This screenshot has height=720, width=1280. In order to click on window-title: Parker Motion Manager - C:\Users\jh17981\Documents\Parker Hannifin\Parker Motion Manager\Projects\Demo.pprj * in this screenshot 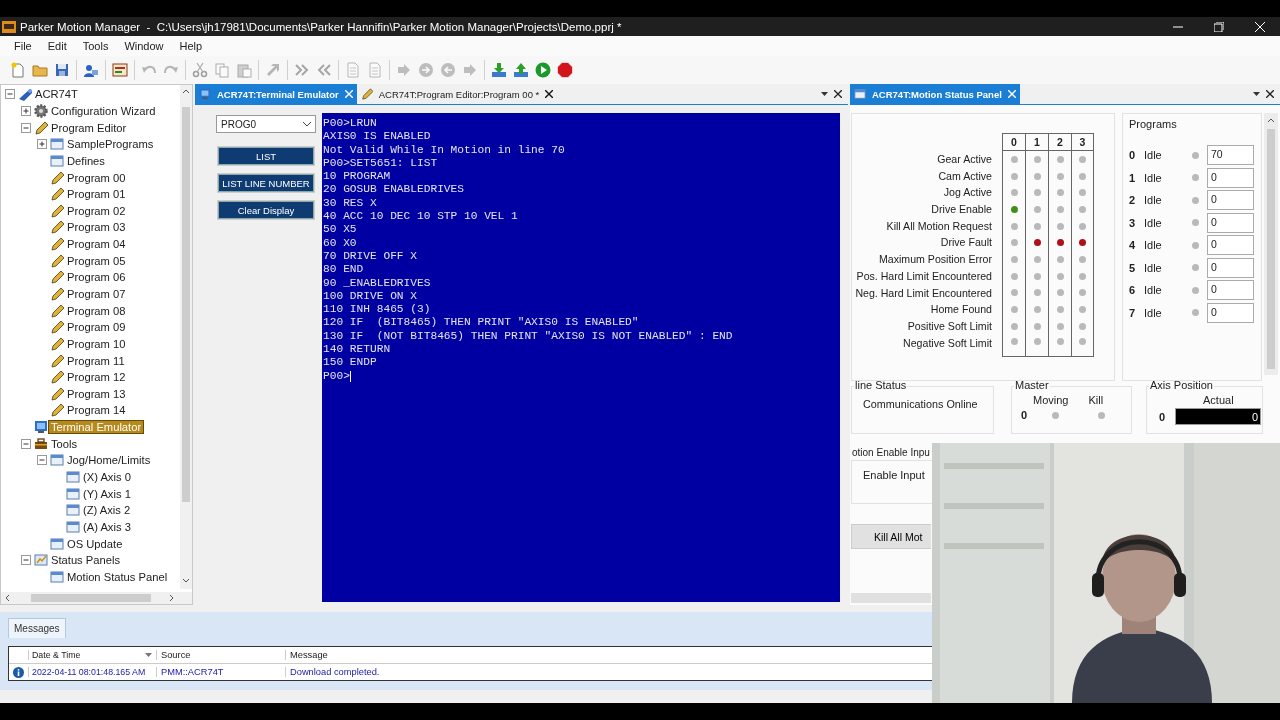, I will do `click(321, 26)`.